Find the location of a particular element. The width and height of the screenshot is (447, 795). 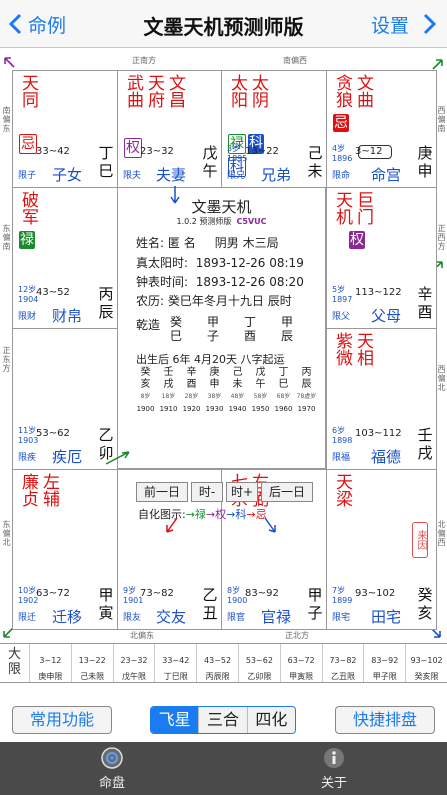

daxian-tab-text: 73~82 is located at coordinates (343, 660).